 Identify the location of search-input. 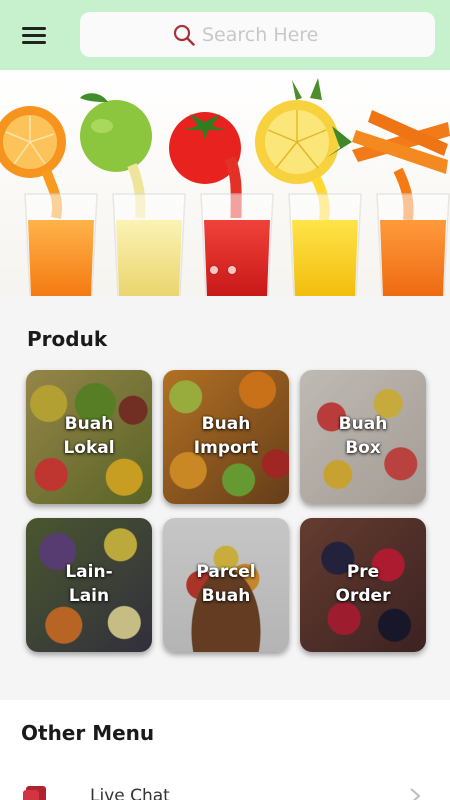
(307, 35).